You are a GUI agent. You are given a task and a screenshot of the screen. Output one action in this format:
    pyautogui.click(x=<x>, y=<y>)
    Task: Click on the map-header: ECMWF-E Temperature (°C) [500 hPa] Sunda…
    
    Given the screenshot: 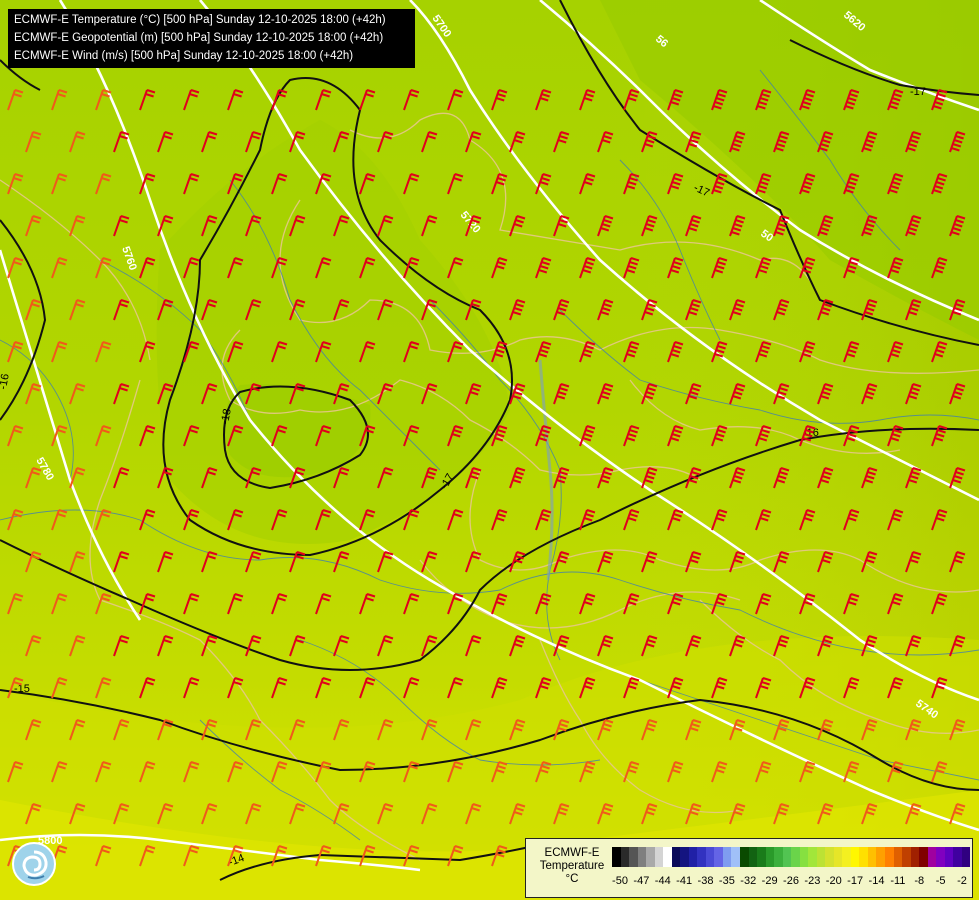 What is the action you would take?
    pyautogui.click(x=211, y=38)
    